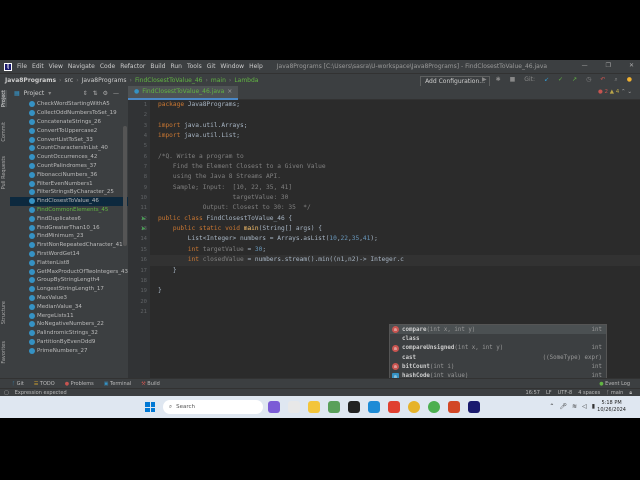 This screenshot has height=480, width=640. I want to click on code-line: Sample; Input: [10, 22, 35, 41], so click(395, 188).